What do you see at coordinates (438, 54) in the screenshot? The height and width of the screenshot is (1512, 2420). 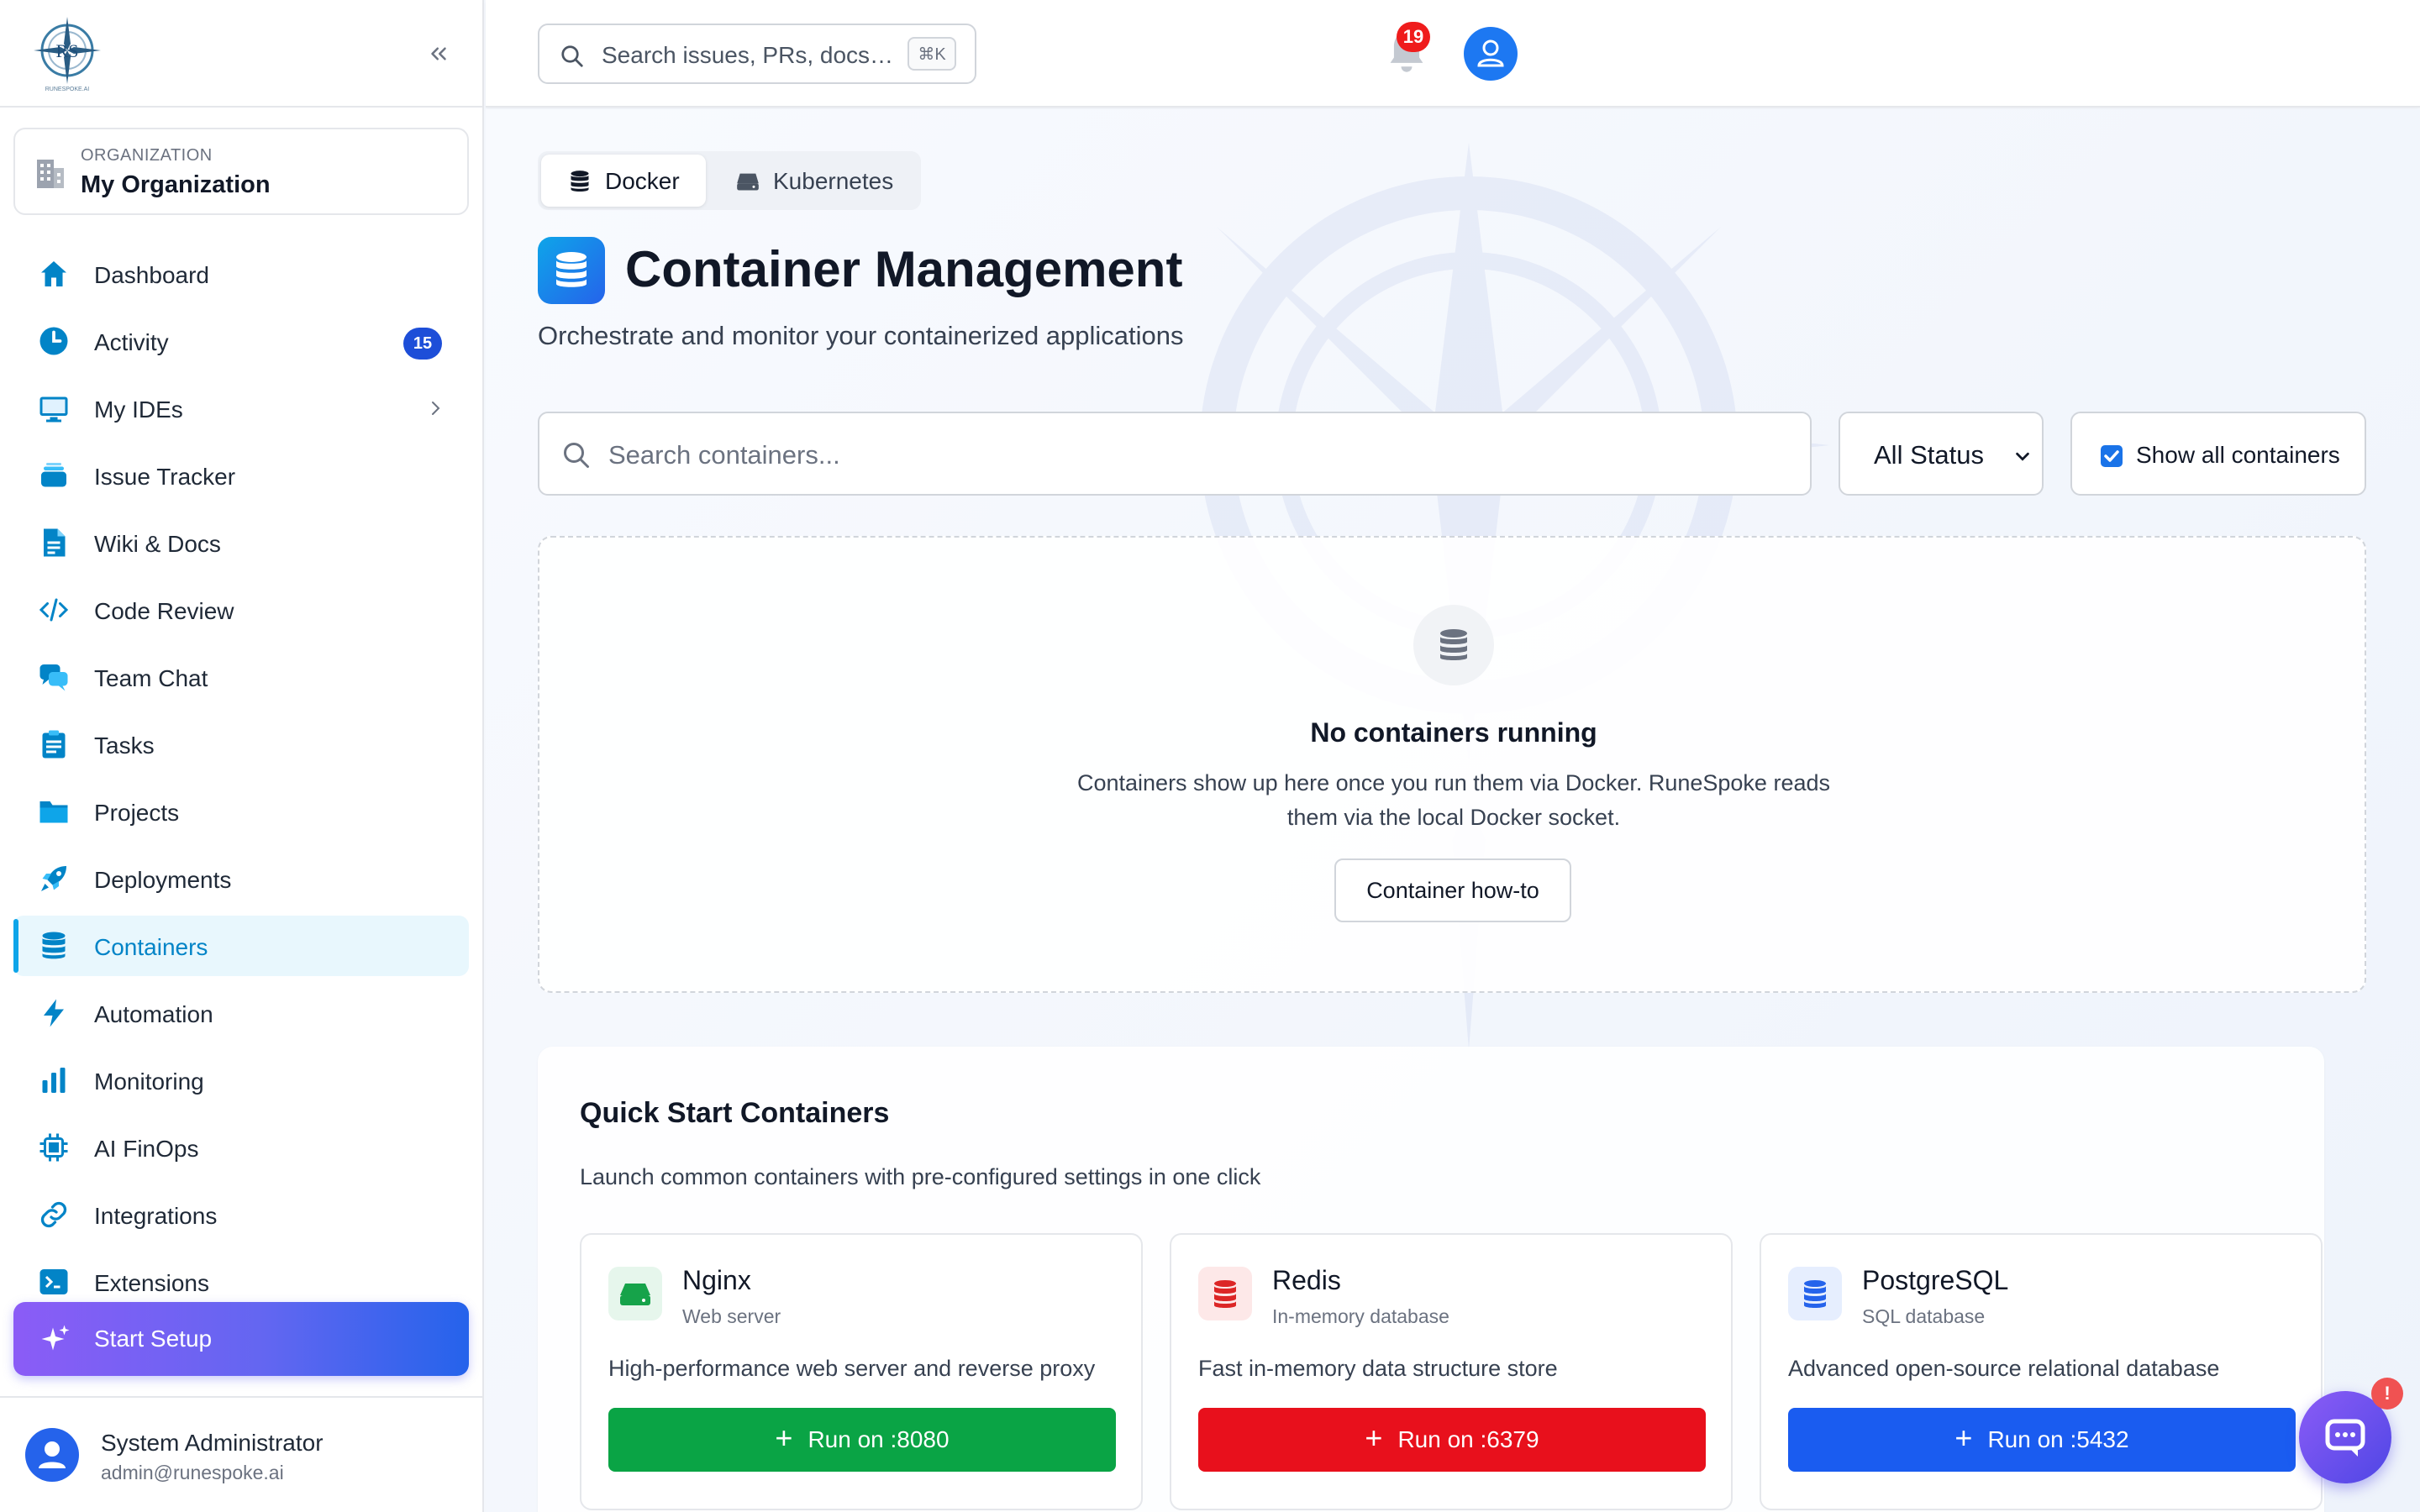 I see `collapse-sidebar-button` at bounding box center [438, 54].